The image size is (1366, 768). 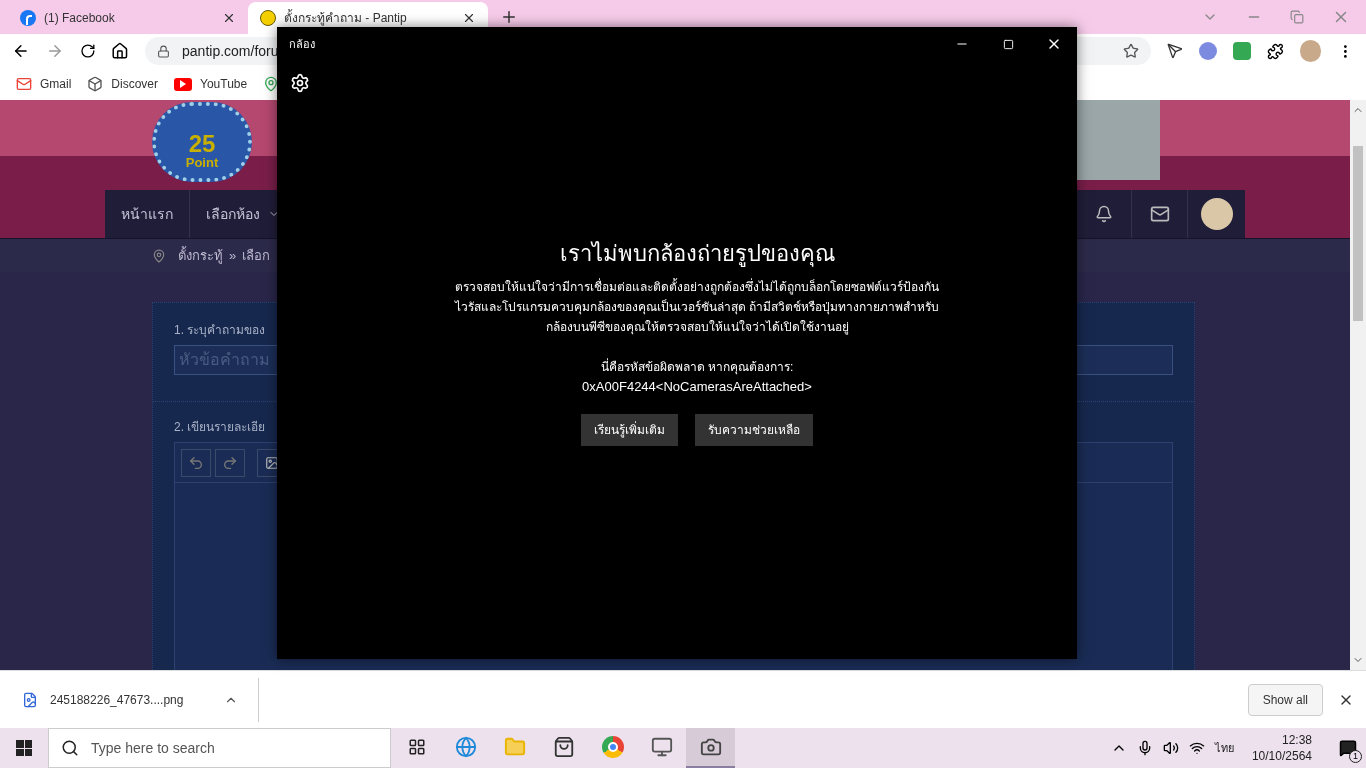 I want to click on download-item: 245188226_47673....png, so click(x=140, y=699).